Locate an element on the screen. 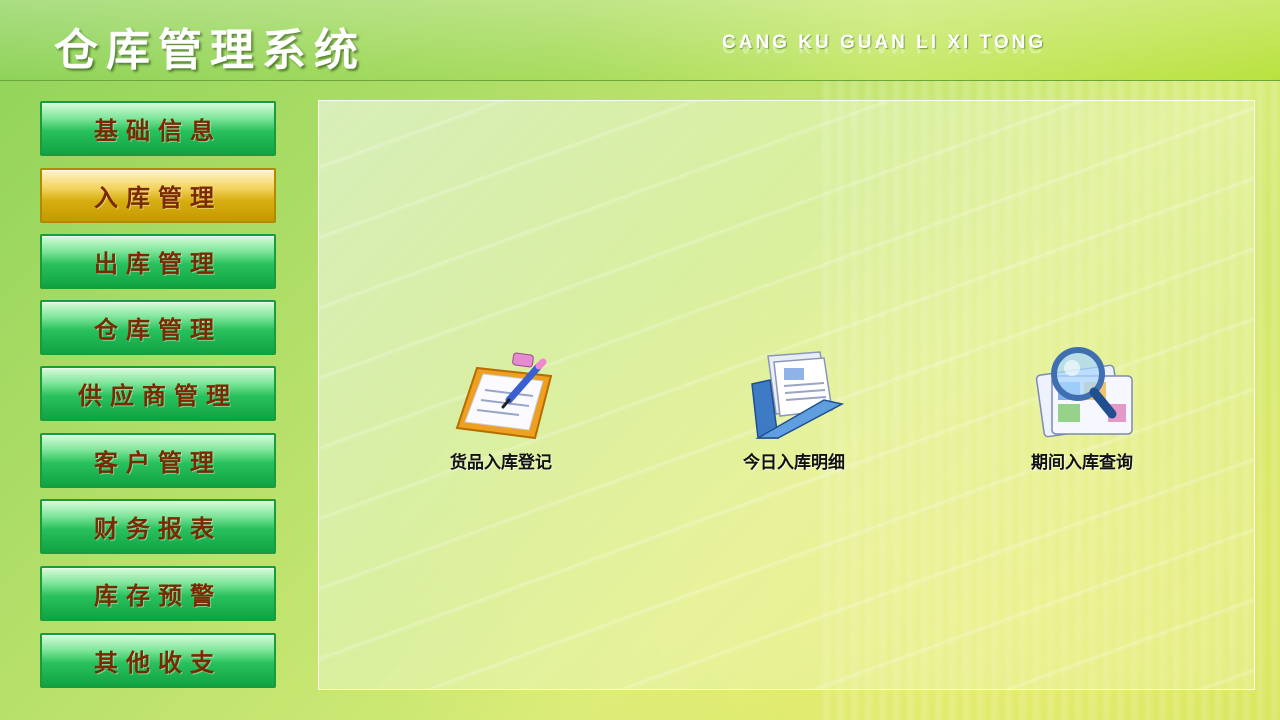 This screenshot has width=1280, height=720. goods-inbound-register-tool: 货品入库登记 is located at coordinates (501, 409).